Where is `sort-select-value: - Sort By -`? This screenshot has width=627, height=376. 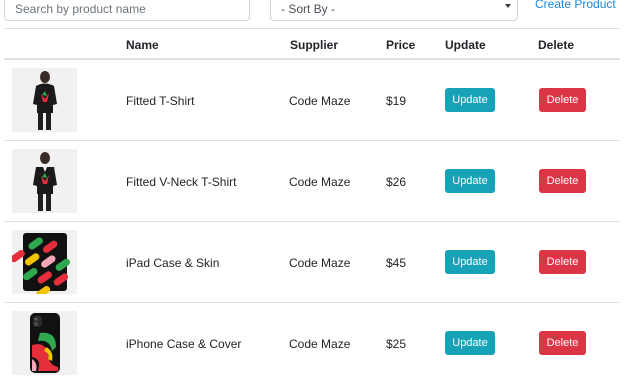
sort-select-value: - Sort By - is located at coordinates (308, 8).